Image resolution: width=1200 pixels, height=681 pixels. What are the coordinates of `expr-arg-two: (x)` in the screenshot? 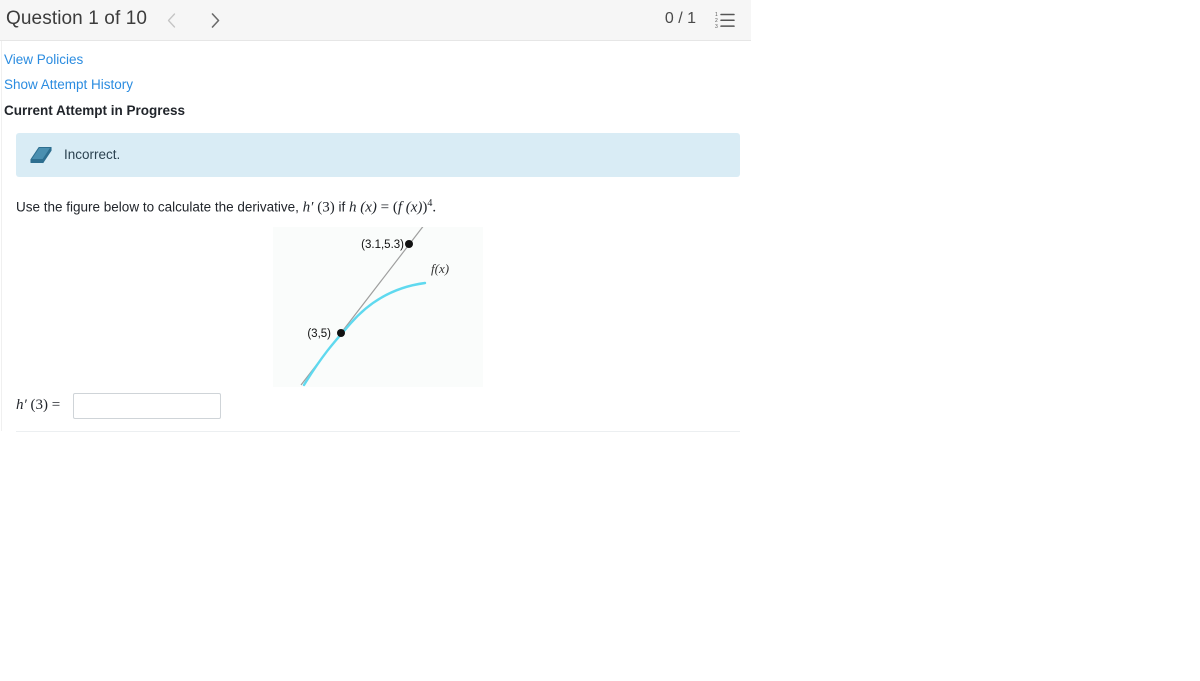 It's located at (368, 207).